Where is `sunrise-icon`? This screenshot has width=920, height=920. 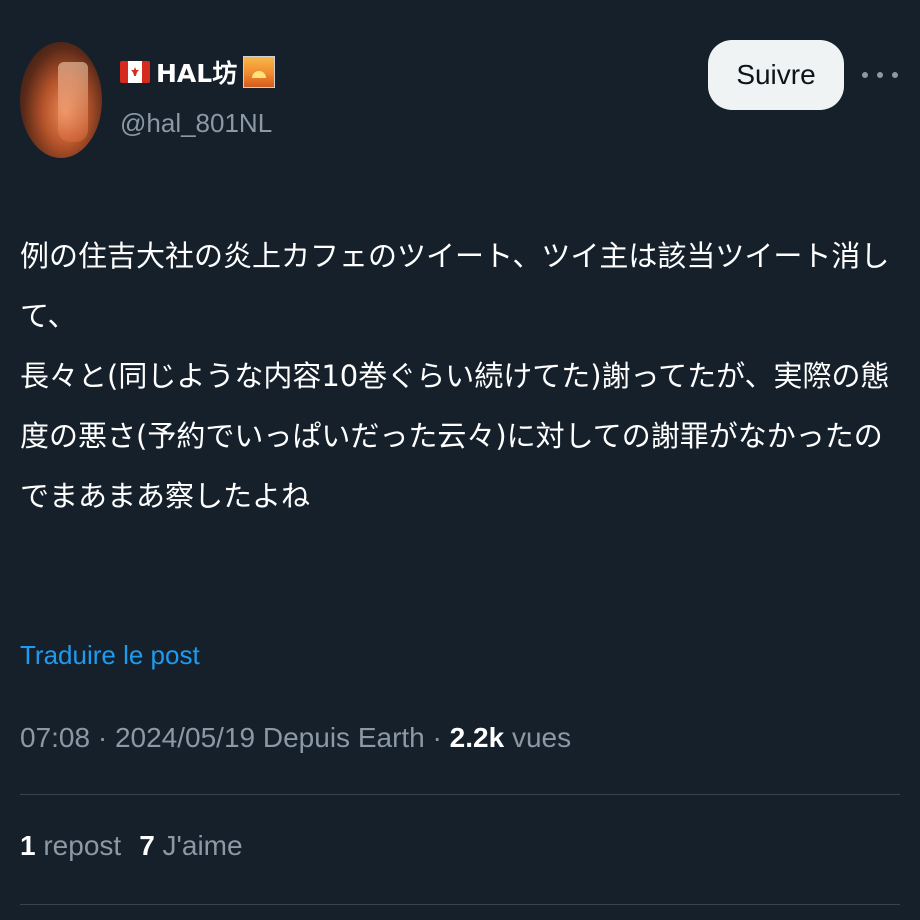 sunrise-icon is located at coordinates (259, 72).